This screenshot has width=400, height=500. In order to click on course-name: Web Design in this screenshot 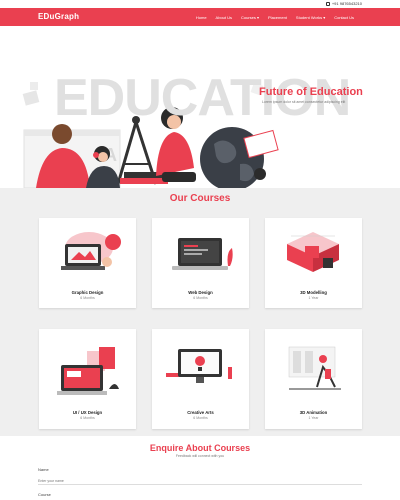, I will do `click(200, 292)`.